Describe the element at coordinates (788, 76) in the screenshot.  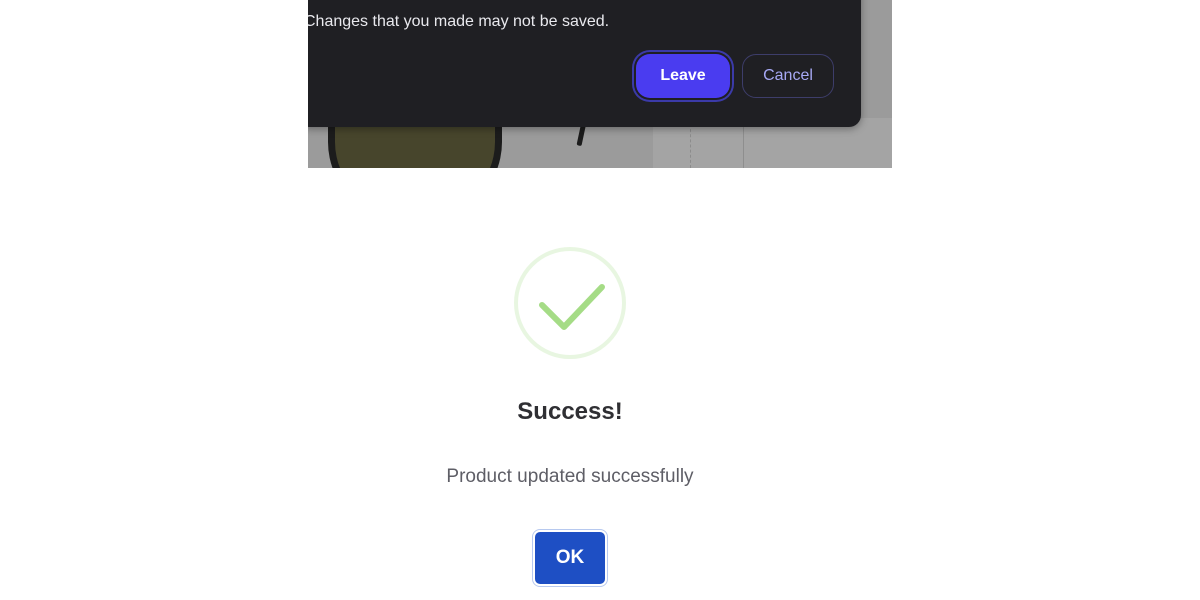
I see `cancel-button: Cancel` at that location.